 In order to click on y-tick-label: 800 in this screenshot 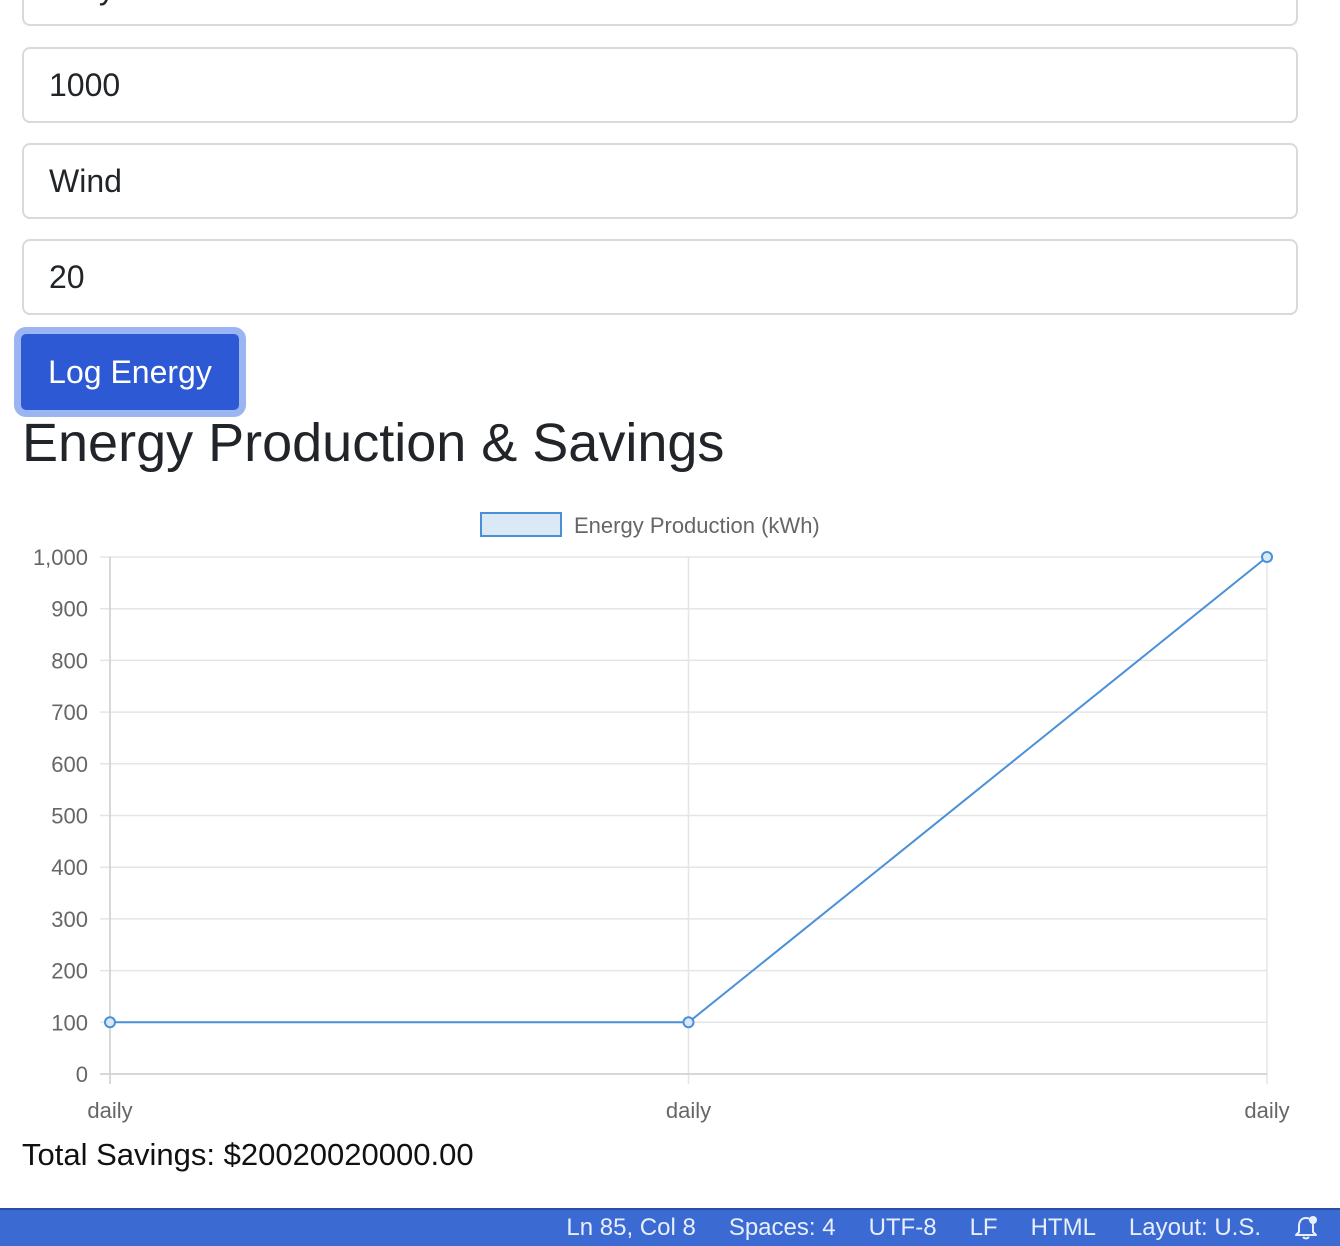, I will do `click(69, 660)`.